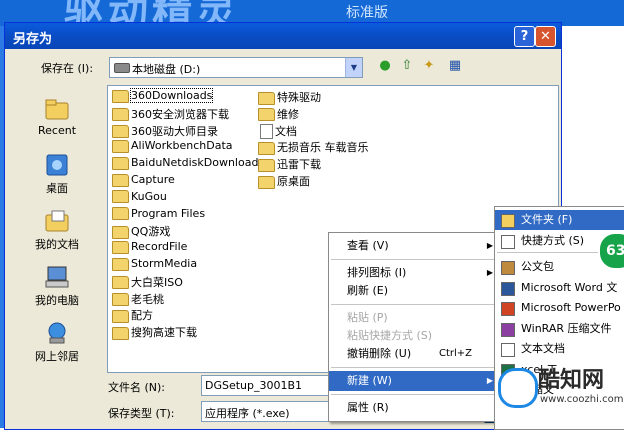 This screenshot has width=624, height=430. Describe the element at coordinates (559, 349) in the screenshot. I see `submenu-item: 文本文档` at that location.